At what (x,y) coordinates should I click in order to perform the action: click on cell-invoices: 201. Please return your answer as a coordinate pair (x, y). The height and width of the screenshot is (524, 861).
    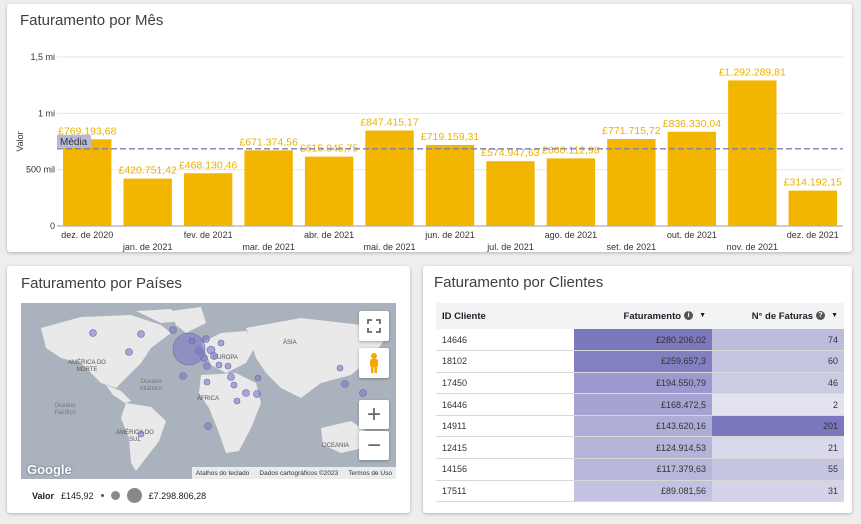
    Looking at the image, I should click on (778, 426).